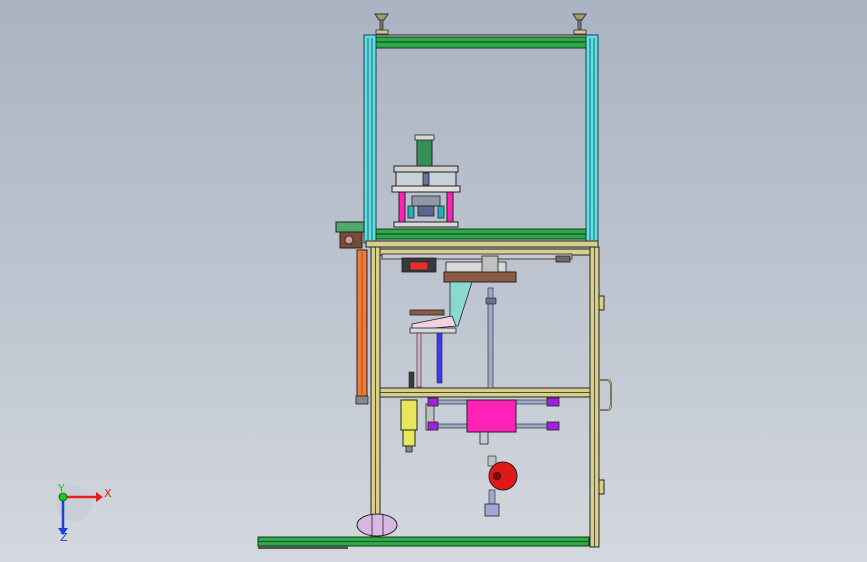  I want to click on leveling-foot-left, so click(381, 24).